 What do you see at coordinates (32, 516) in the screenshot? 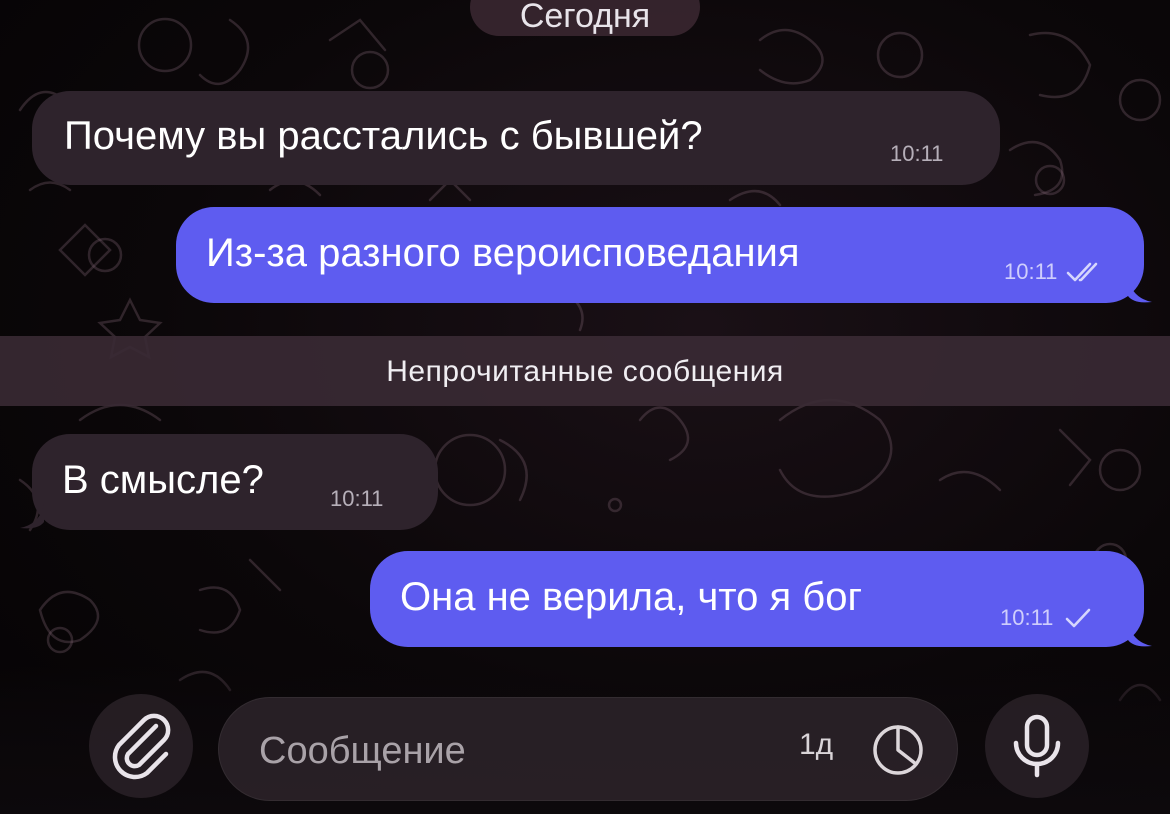
I see `incoming-bubble-tail` at bounding box center [32, 516].